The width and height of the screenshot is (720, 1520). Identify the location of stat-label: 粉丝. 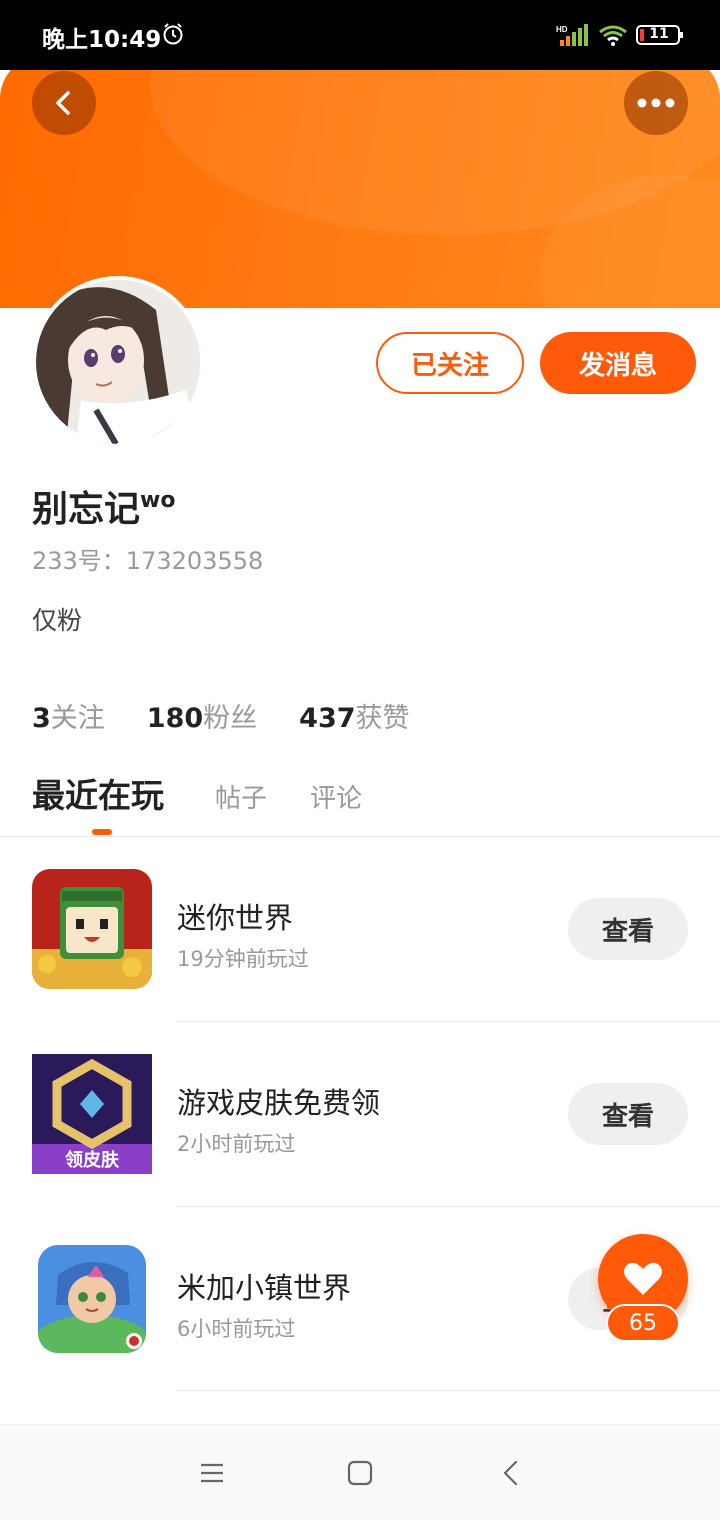
(230, 718).